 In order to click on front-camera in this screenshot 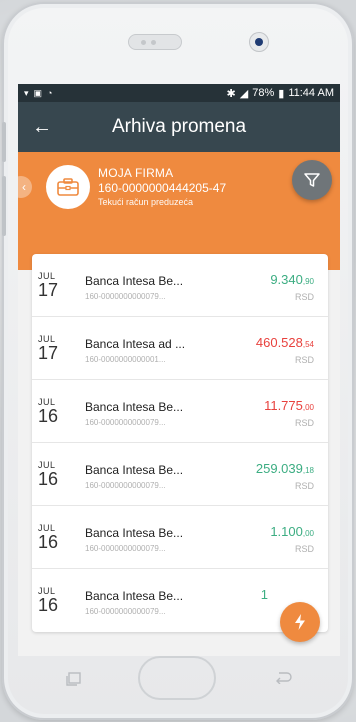, I will do `click(259, 42)`.